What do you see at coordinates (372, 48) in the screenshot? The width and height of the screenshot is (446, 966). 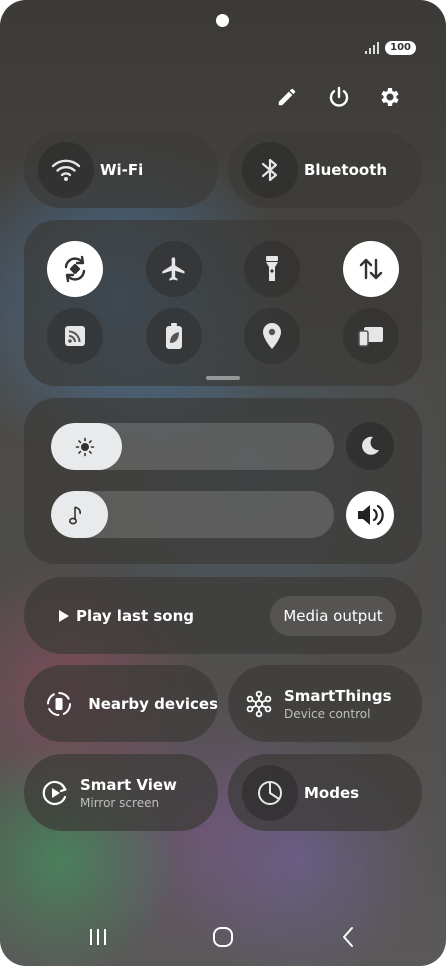 I see `signal-icon` at bounding box center [372, 48].